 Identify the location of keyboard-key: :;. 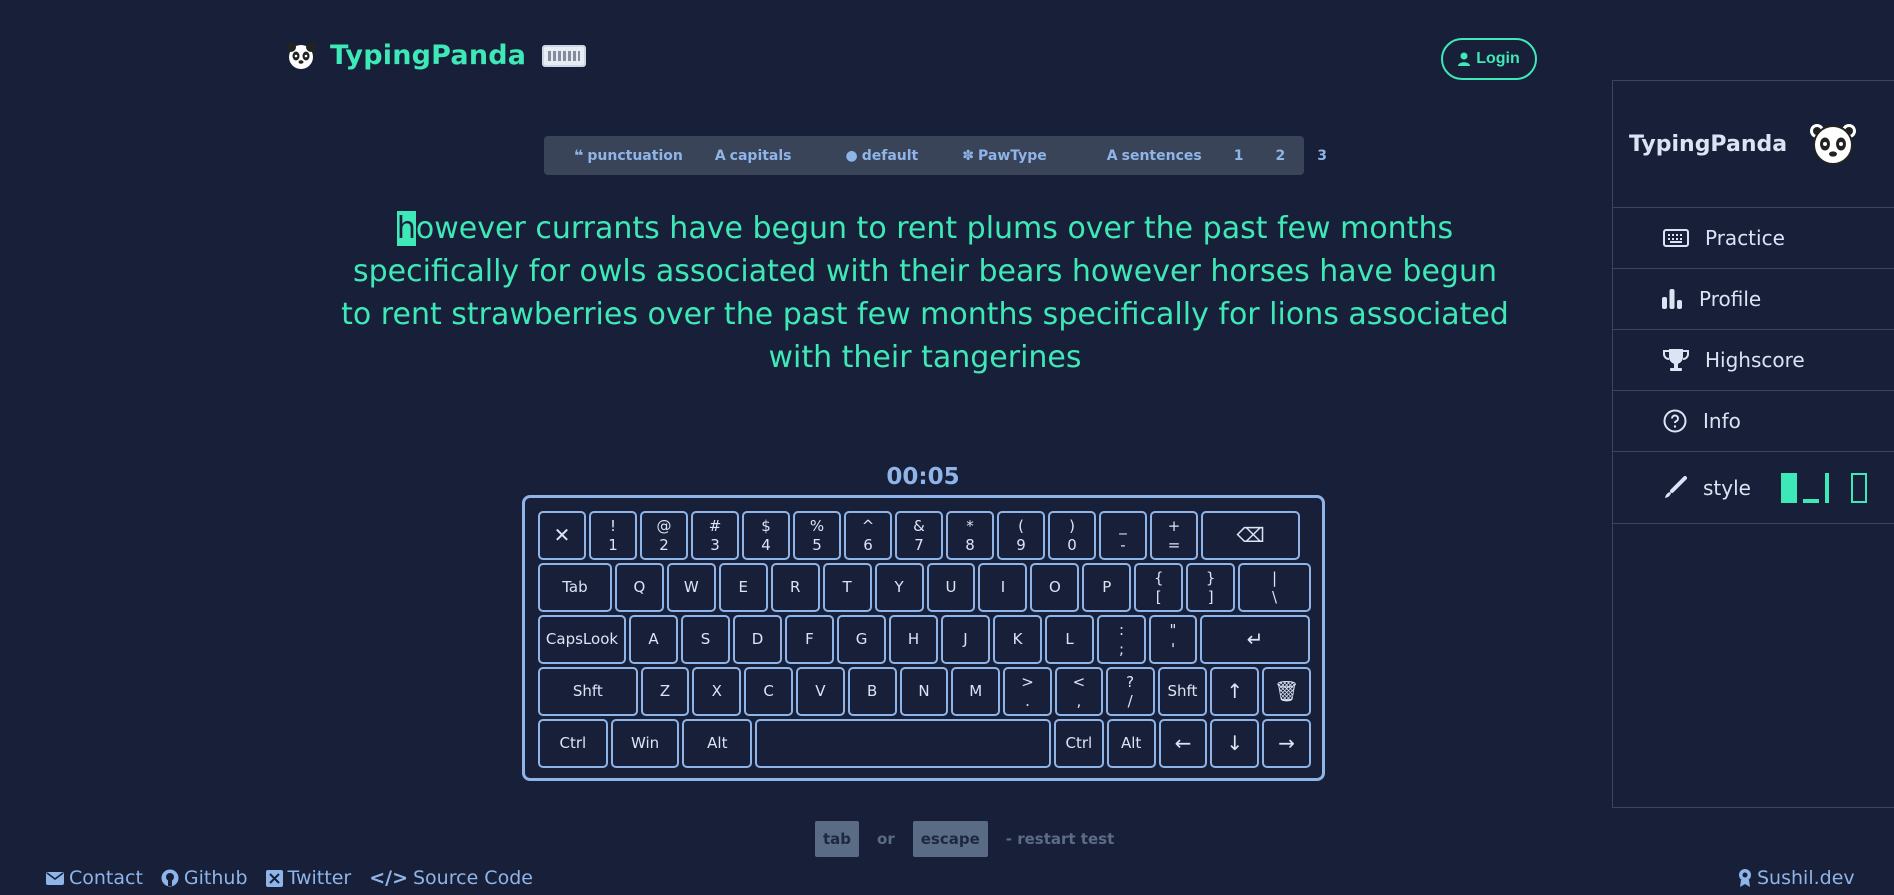
(1121, 639).